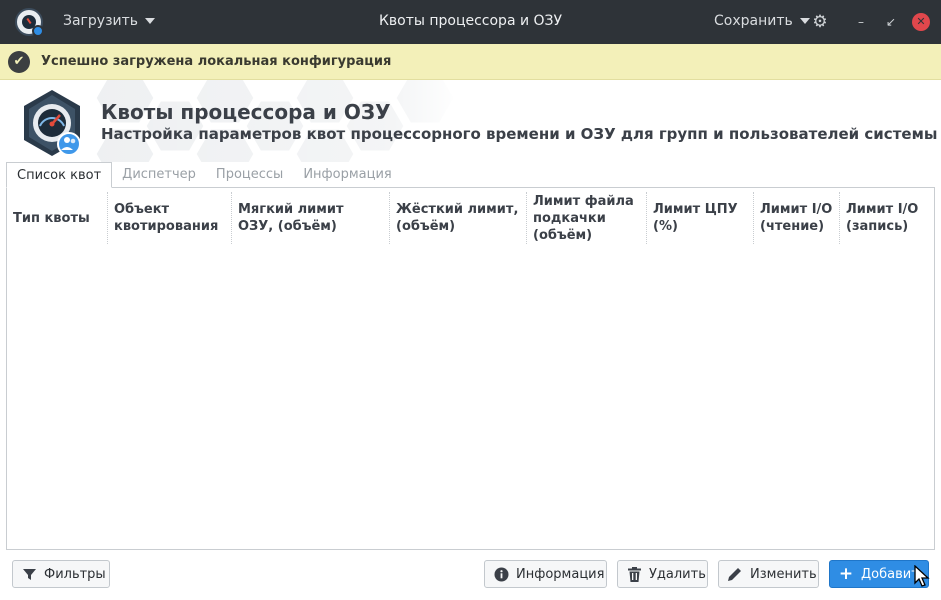 The height and width of the screenshot is (600, 941). What do you see at coordinates (783, 574) in the screenshot?
I see `edit-button-label: Изменить` at bounding box center [783, 574].